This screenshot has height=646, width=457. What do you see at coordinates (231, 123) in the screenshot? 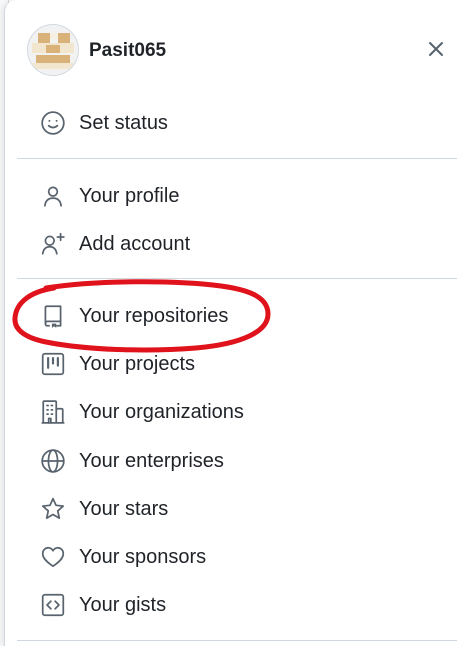
I see `menu-item-set-status: Set status` at bounding box center [231, 123].